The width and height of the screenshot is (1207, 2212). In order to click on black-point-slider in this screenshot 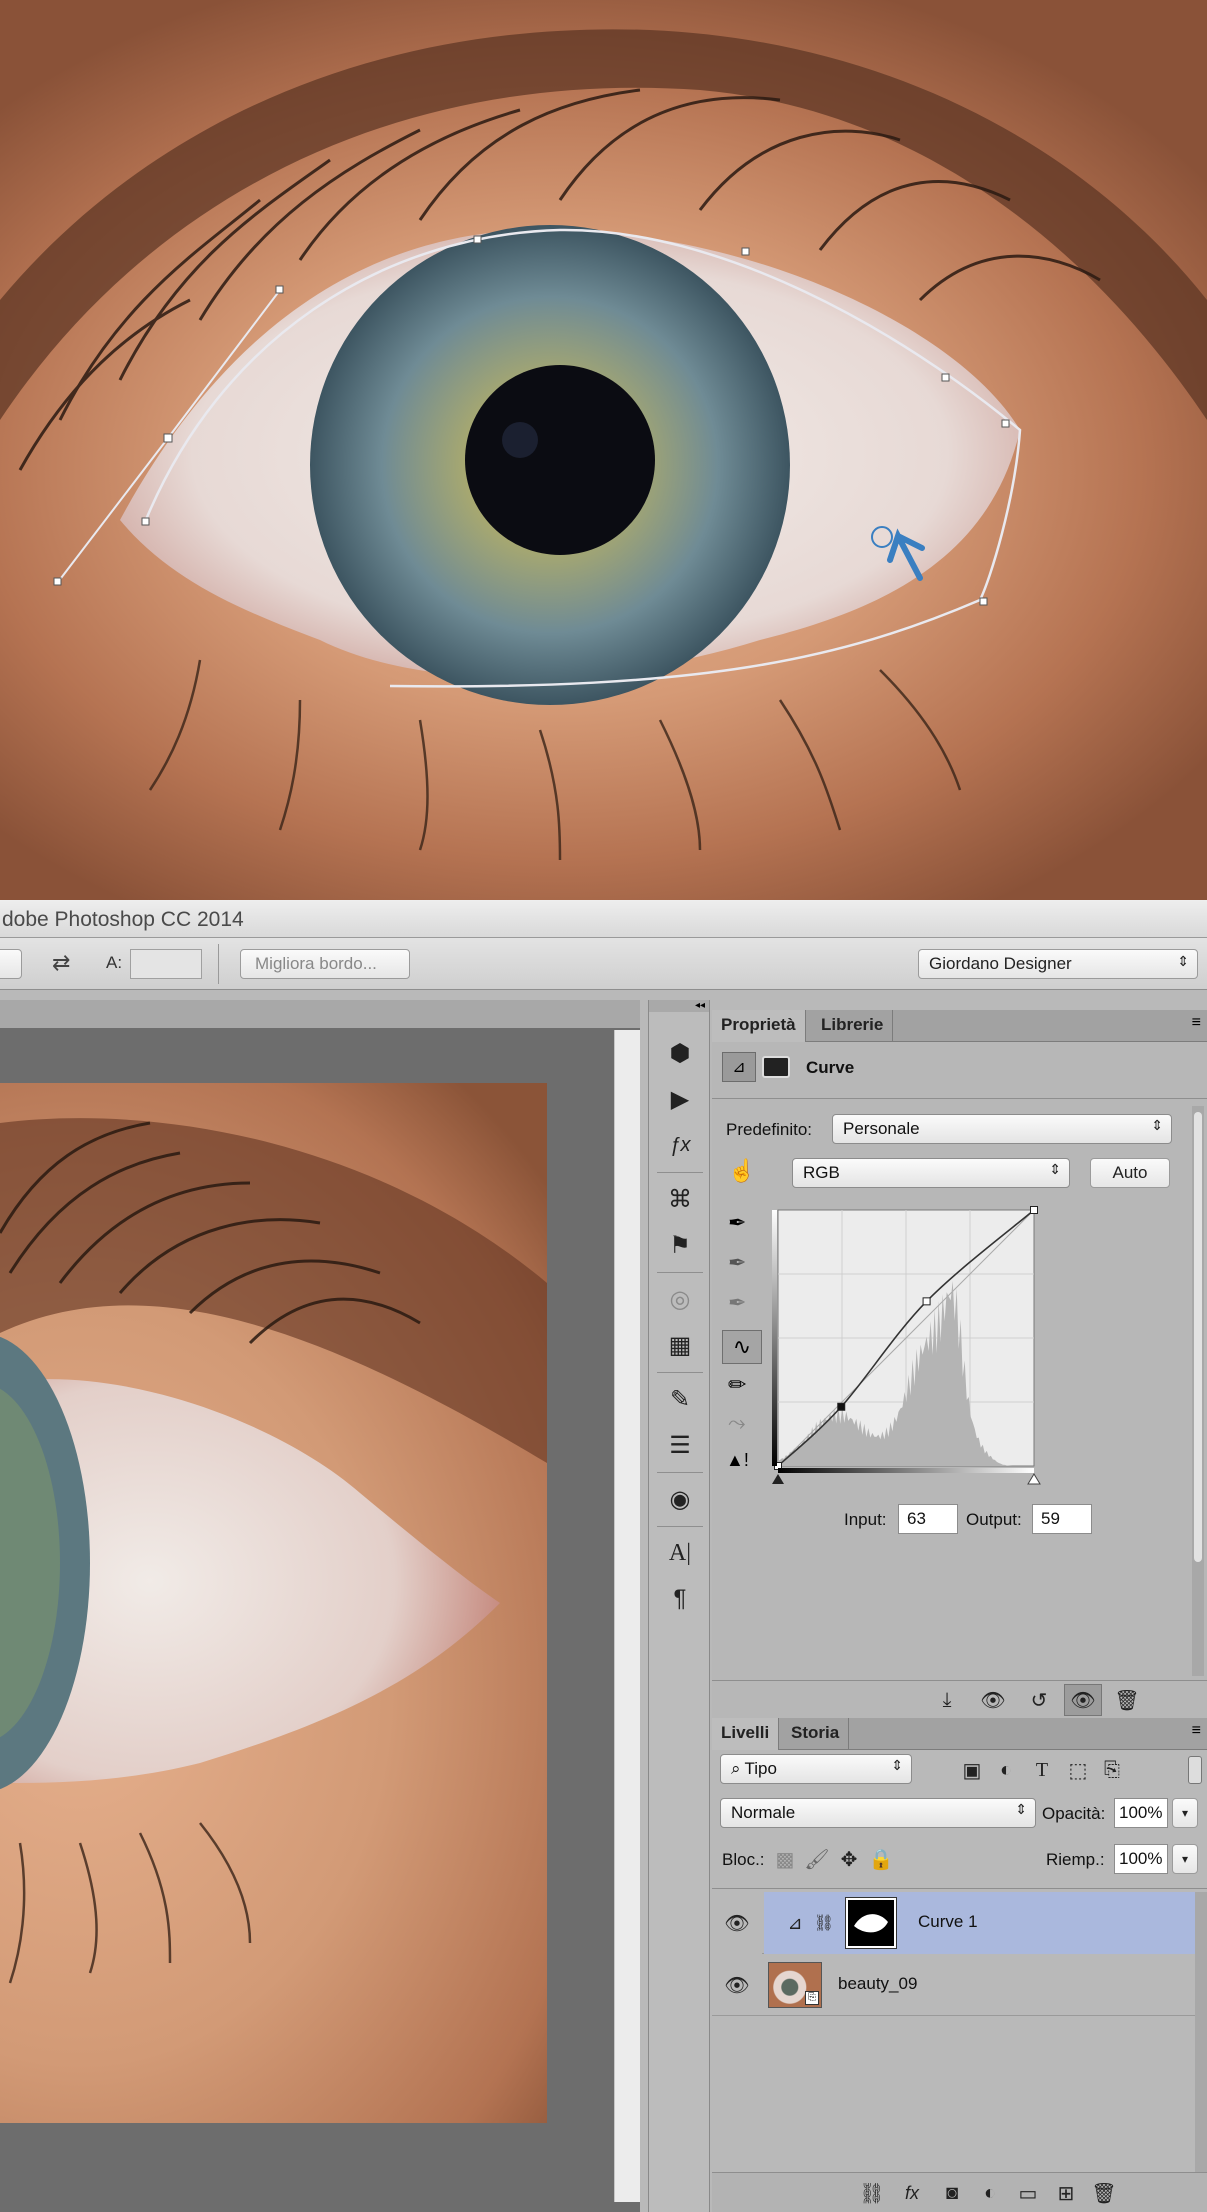, I will do `click(778, 1479)`.